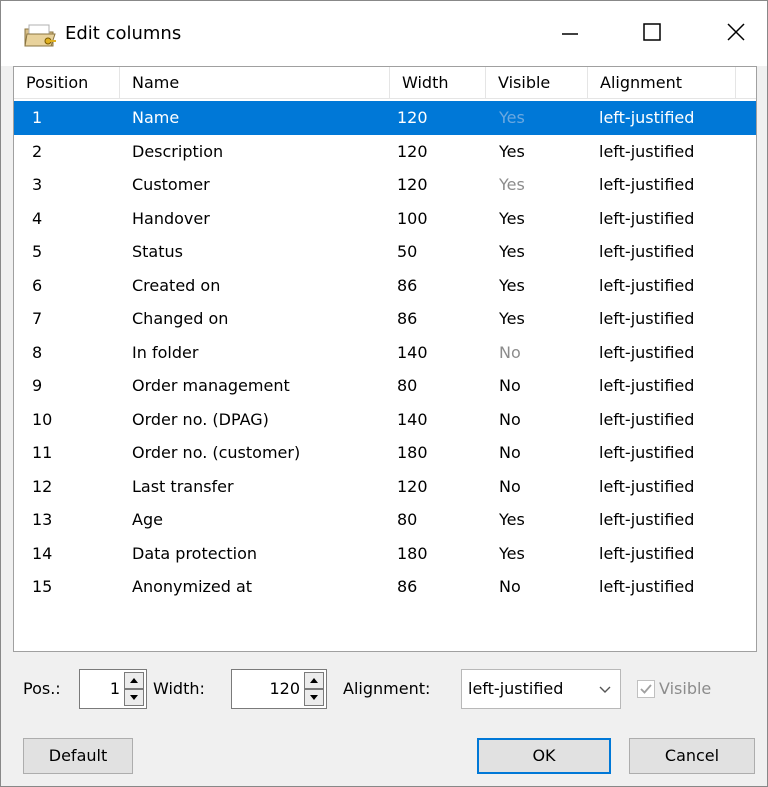 Image resolution: width=768 pixels, height=787 pixels. I want to click on row-name: Created on, so click(176, 285).